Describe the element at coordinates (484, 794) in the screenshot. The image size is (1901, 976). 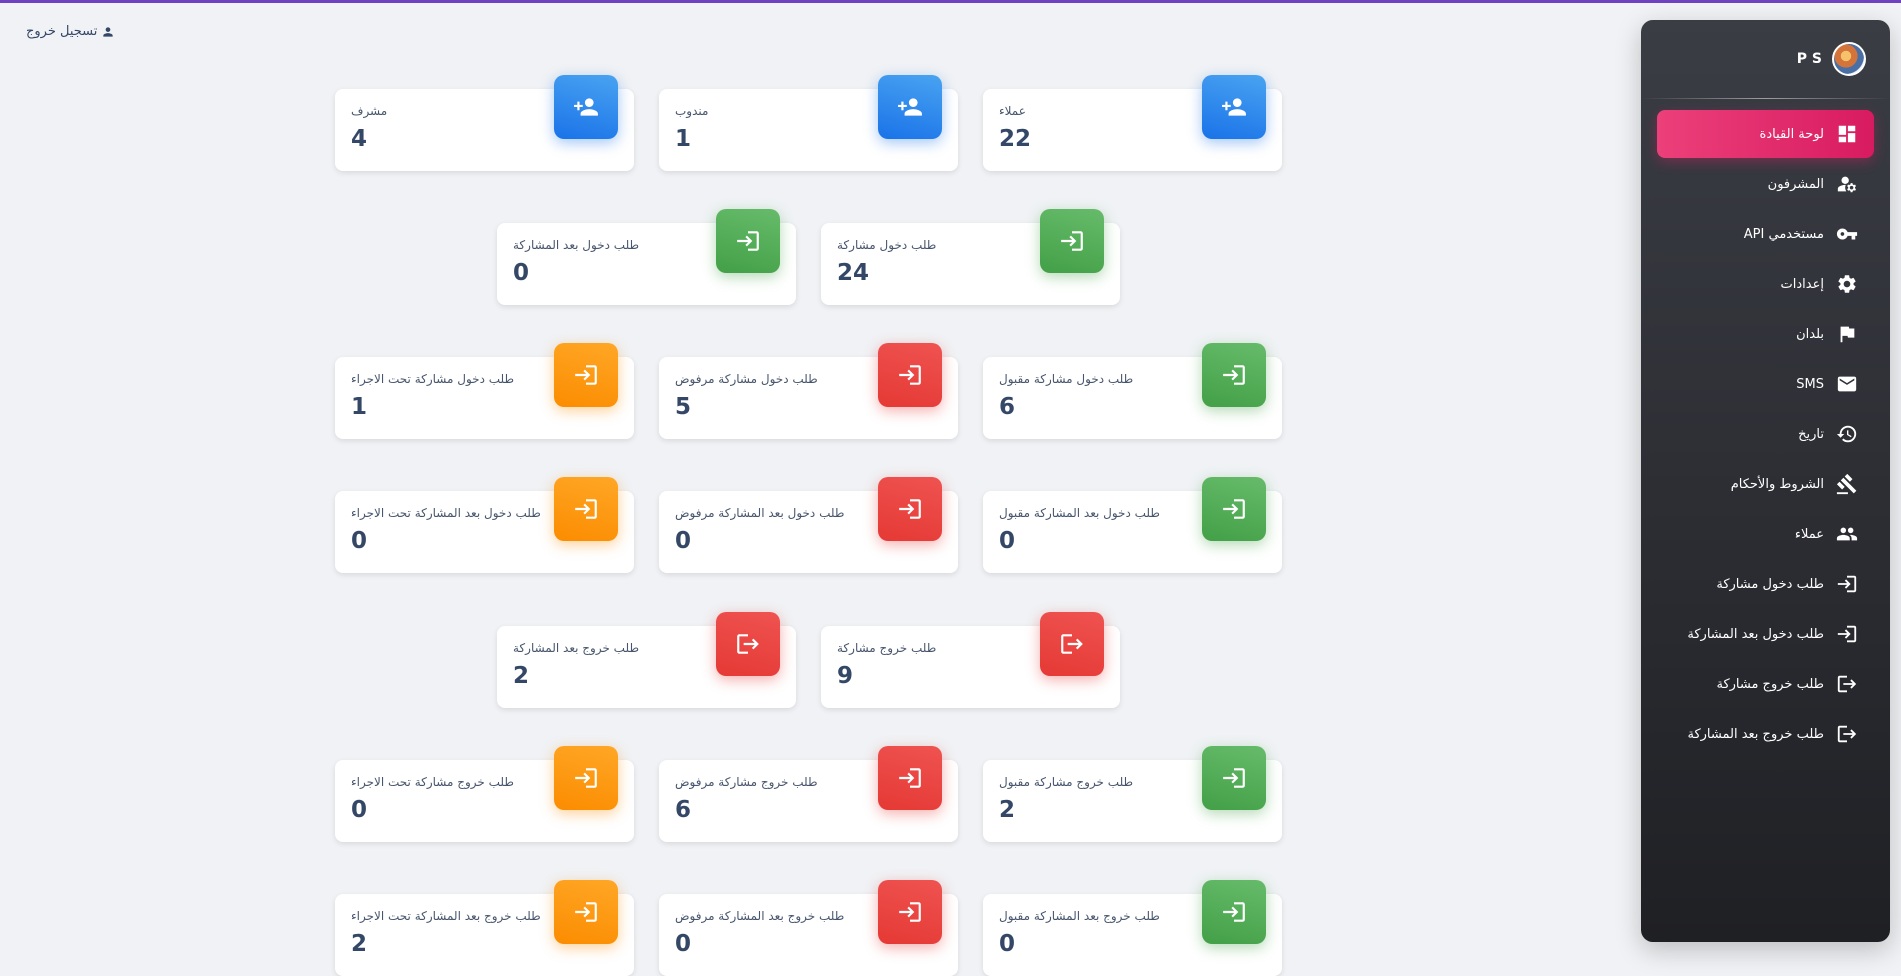
I see `stat-card-exit-pending: طلب خروج مشاركة تحت الاجراء 0` at that location.